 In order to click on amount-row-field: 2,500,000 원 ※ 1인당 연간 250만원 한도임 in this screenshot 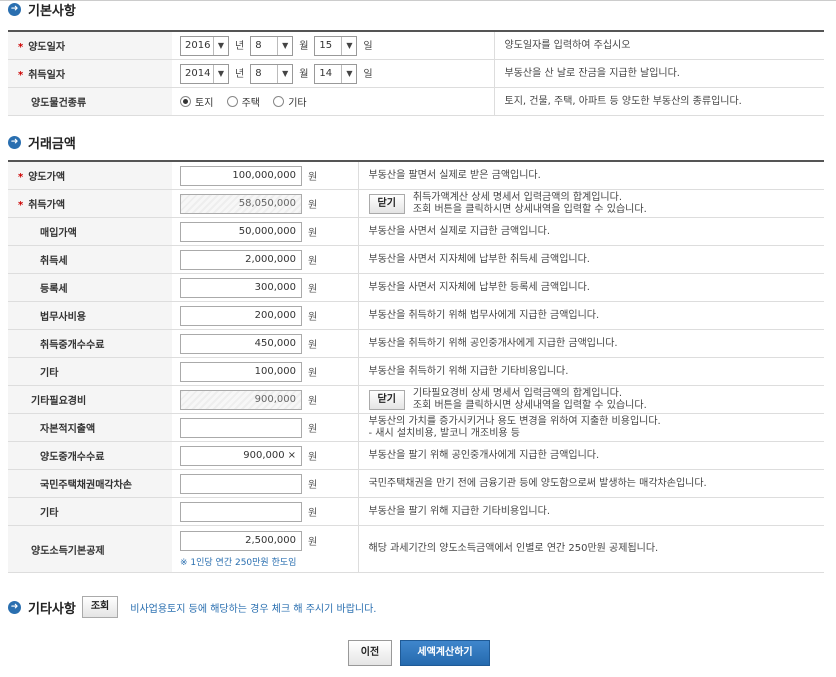, I will do `click(265, 549)`.